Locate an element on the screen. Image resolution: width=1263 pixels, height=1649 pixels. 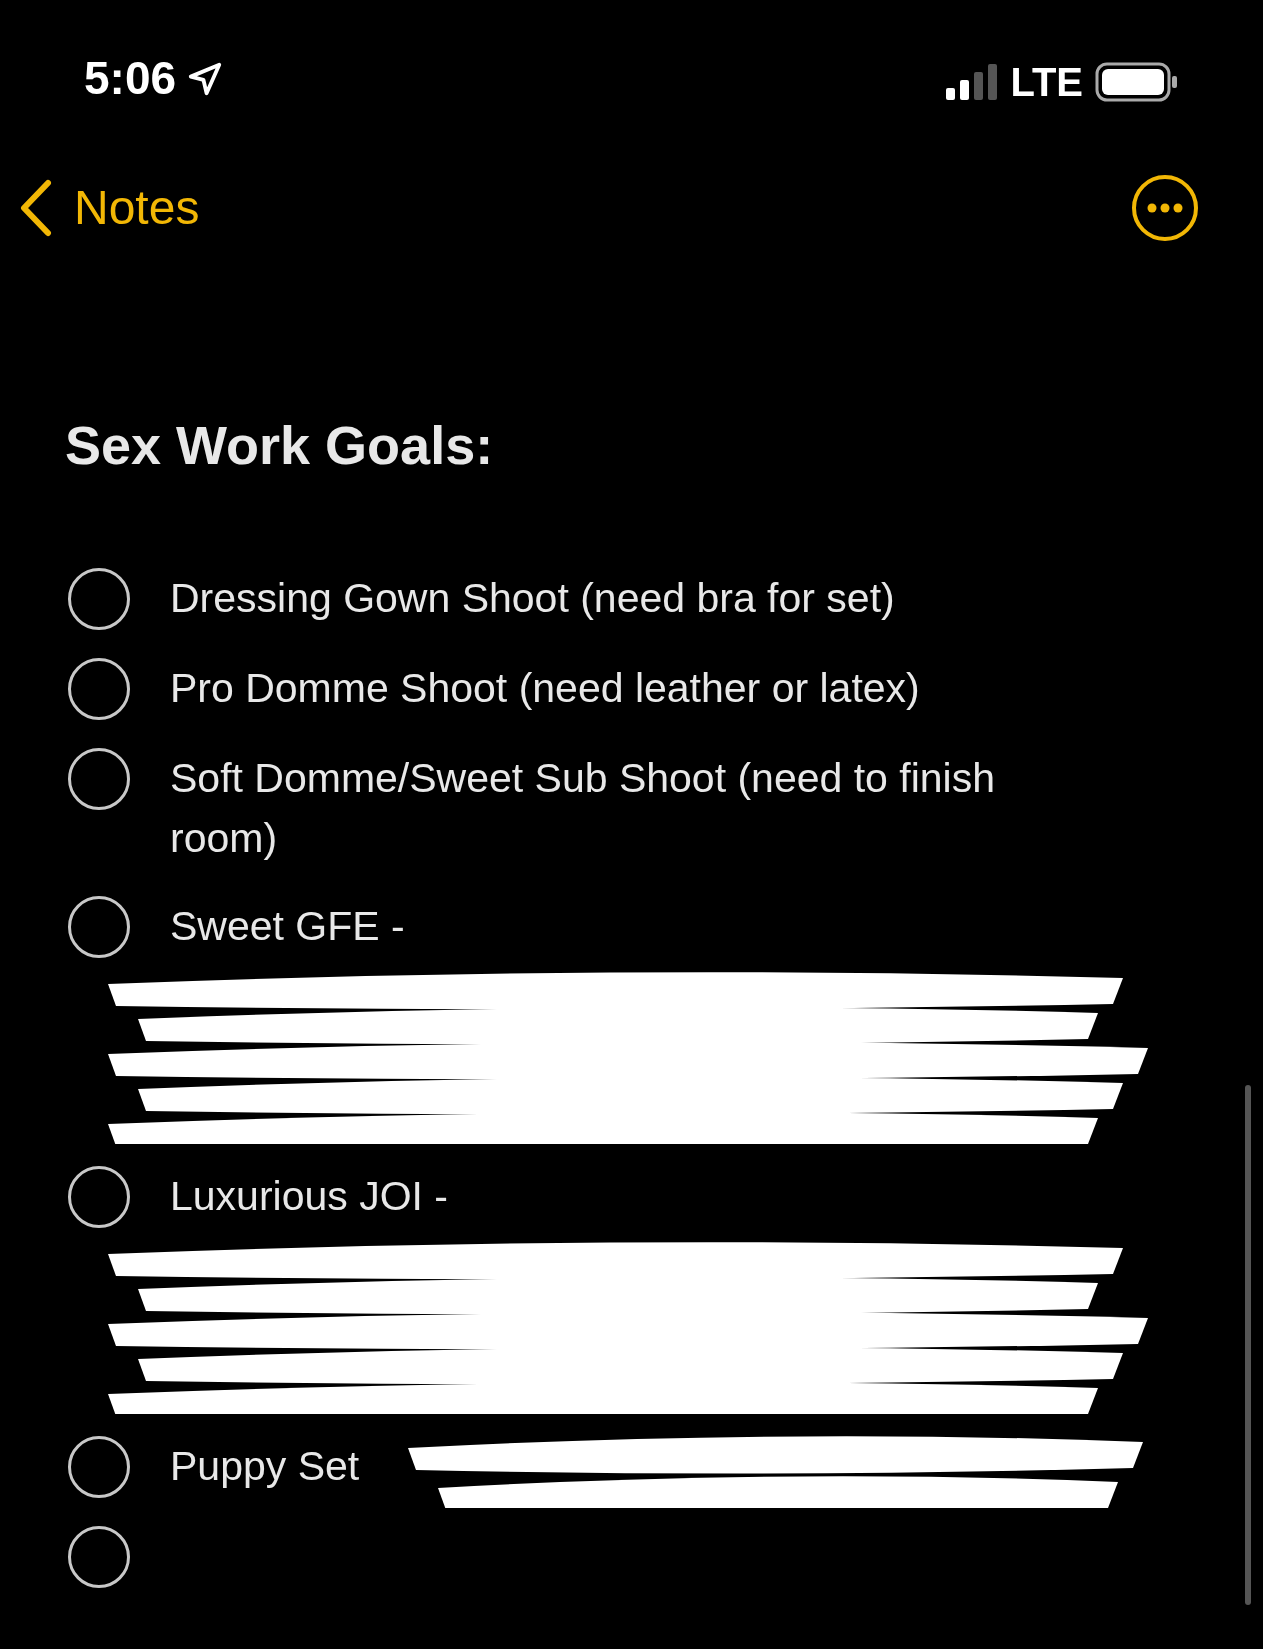
item-text: Luxurious JOI - is located at coordinates (309, 1195).